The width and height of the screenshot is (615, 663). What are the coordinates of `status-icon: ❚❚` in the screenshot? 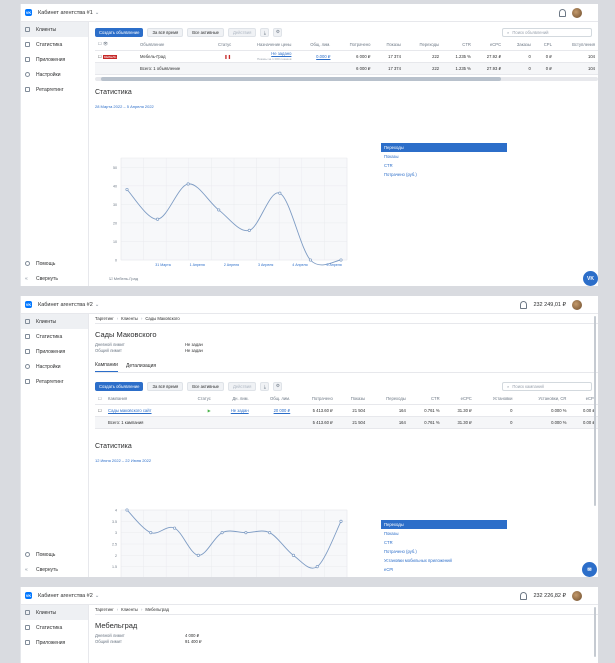 It's located at (220, 56).